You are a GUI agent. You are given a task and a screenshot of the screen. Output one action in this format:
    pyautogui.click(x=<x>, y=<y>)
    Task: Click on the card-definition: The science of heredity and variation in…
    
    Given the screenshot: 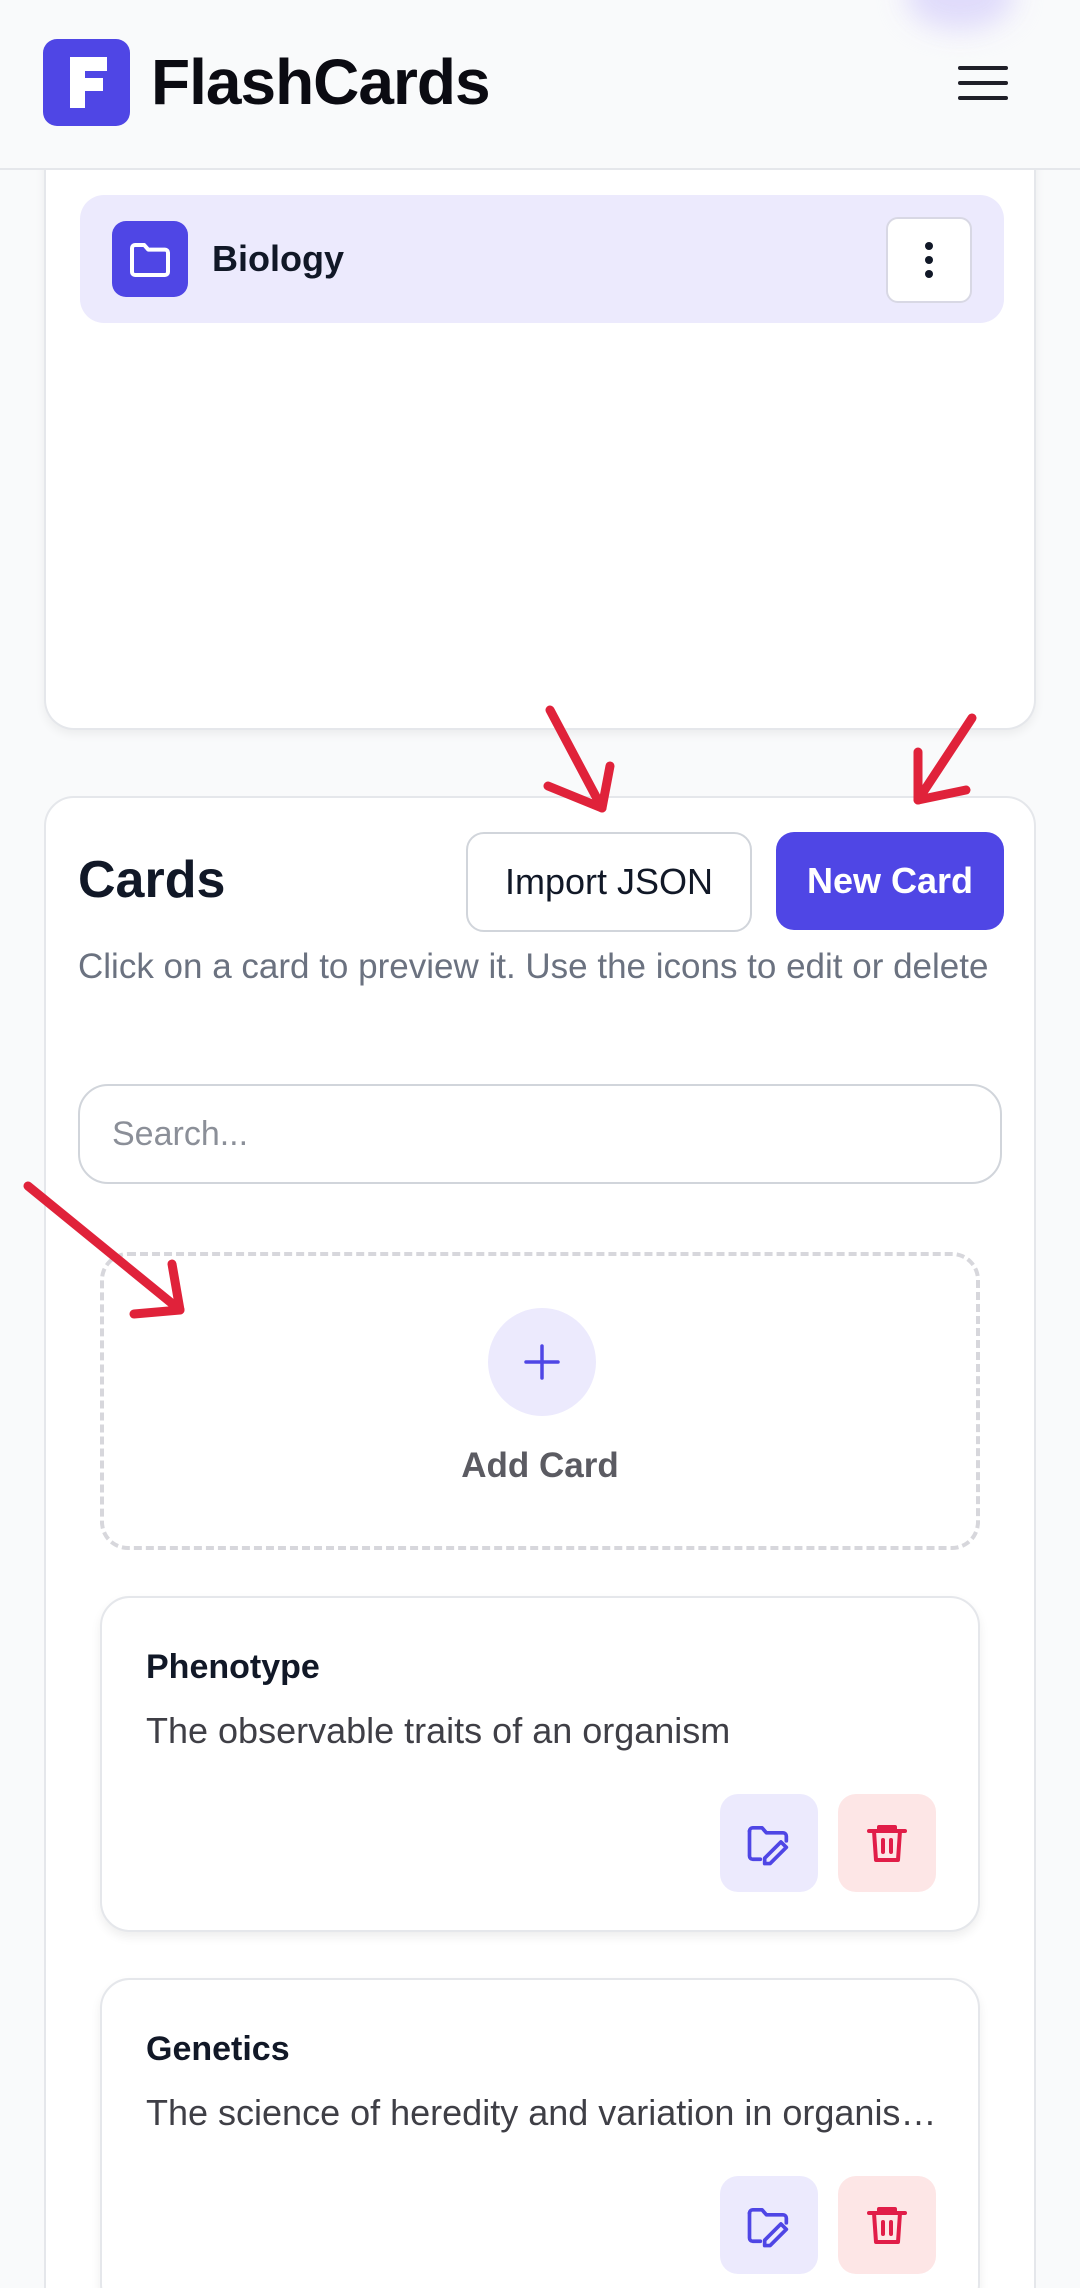 What is the action you would take?
    pyautogui.click(x=544, y=2112)
    